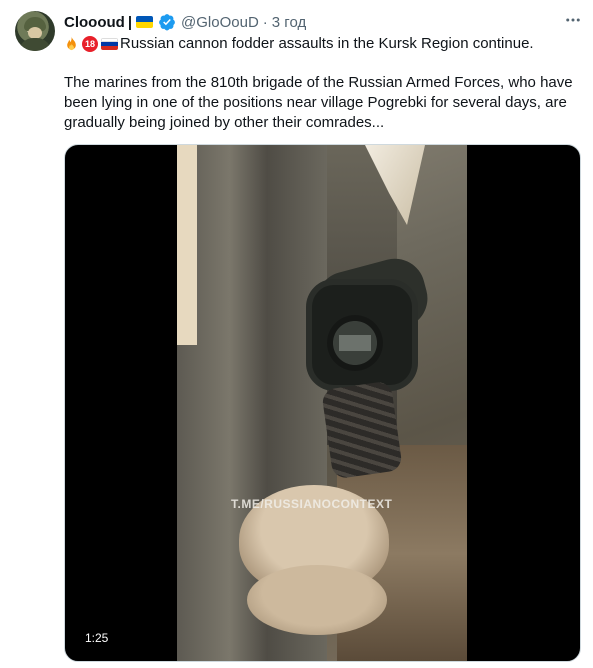 The width and height of the screenshot is (593, 668). I want to click on tweet-timestamp: 3 год, so click(289, 22).